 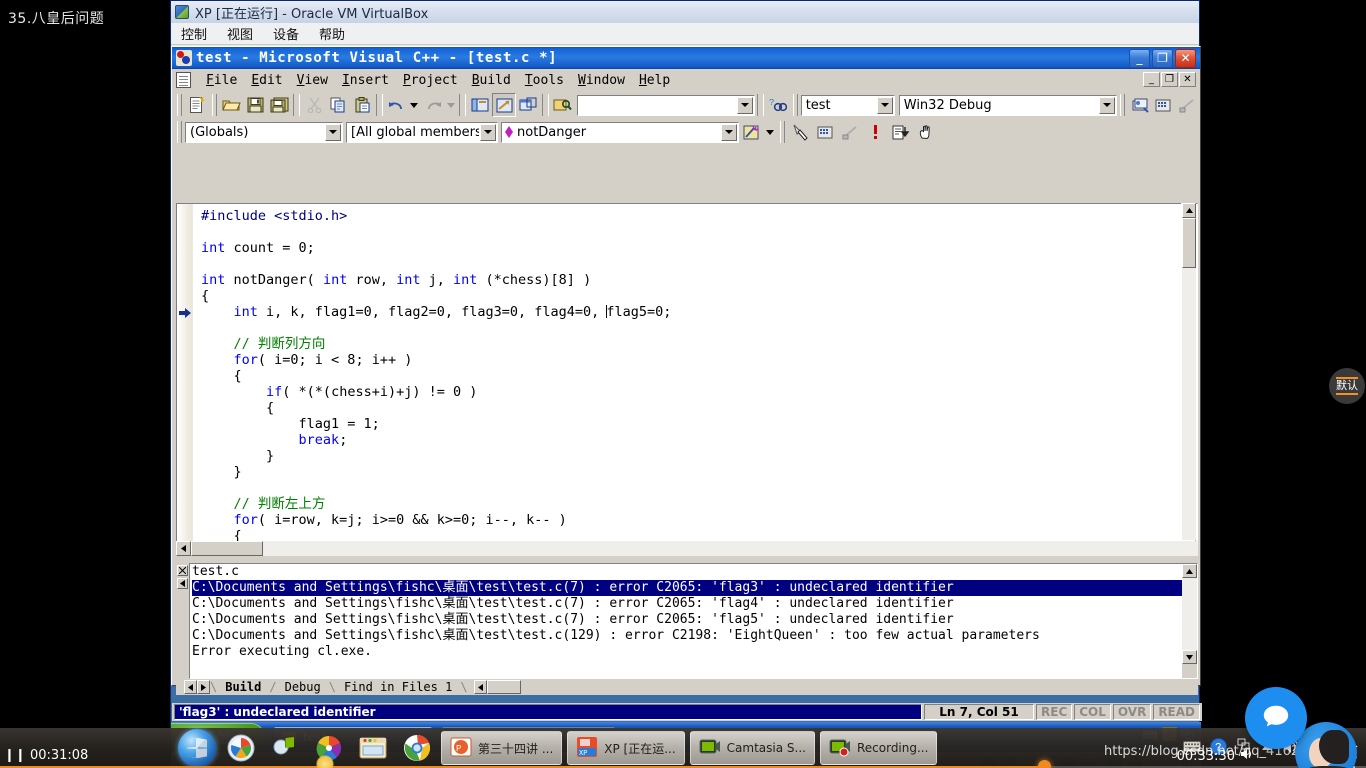 I want to click on open-file-button, so click(x=232, y=105).